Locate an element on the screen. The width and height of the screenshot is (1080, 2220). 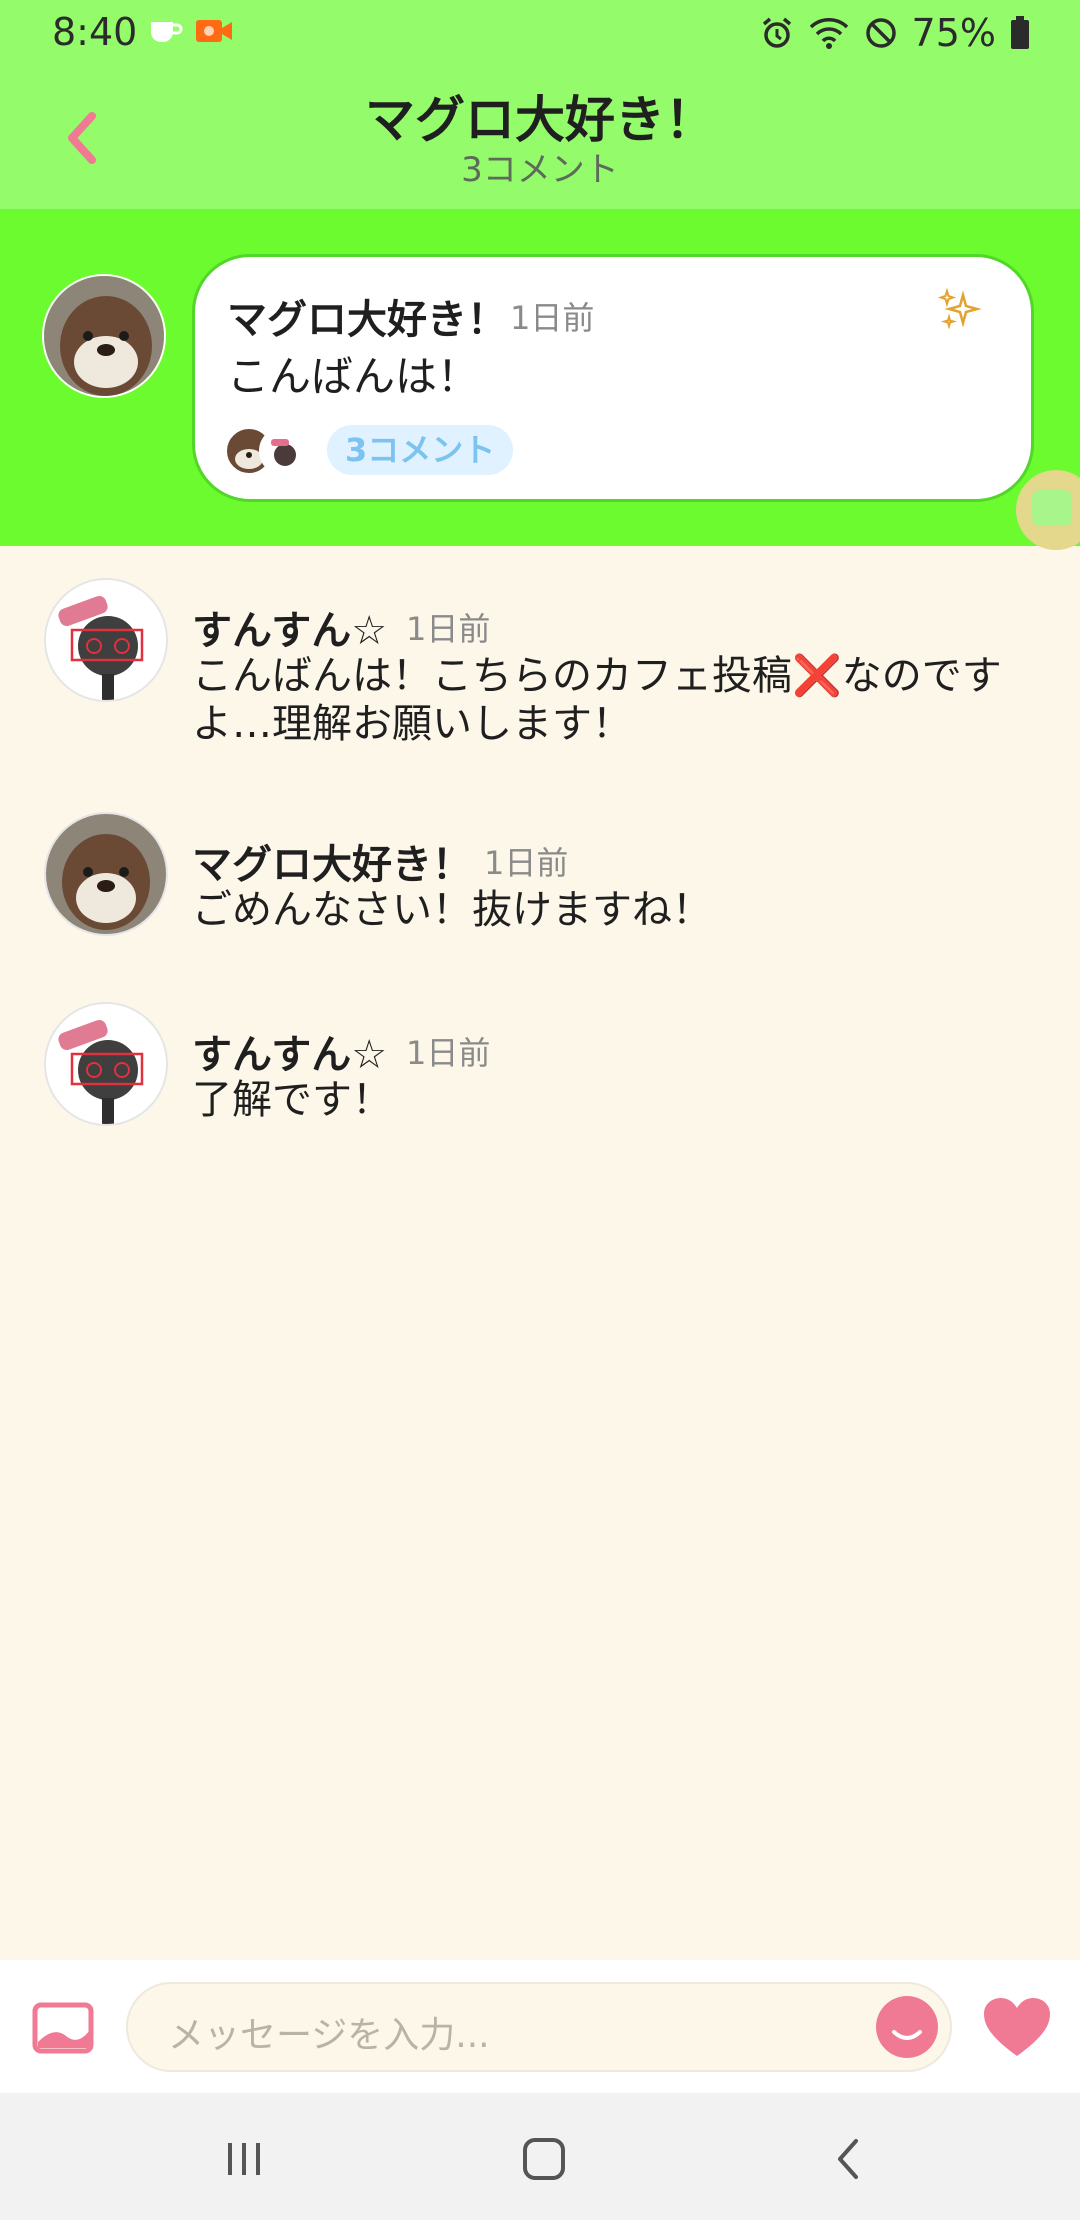
comment-author: マグロ大好き！ is located at coordinates (332, 865).